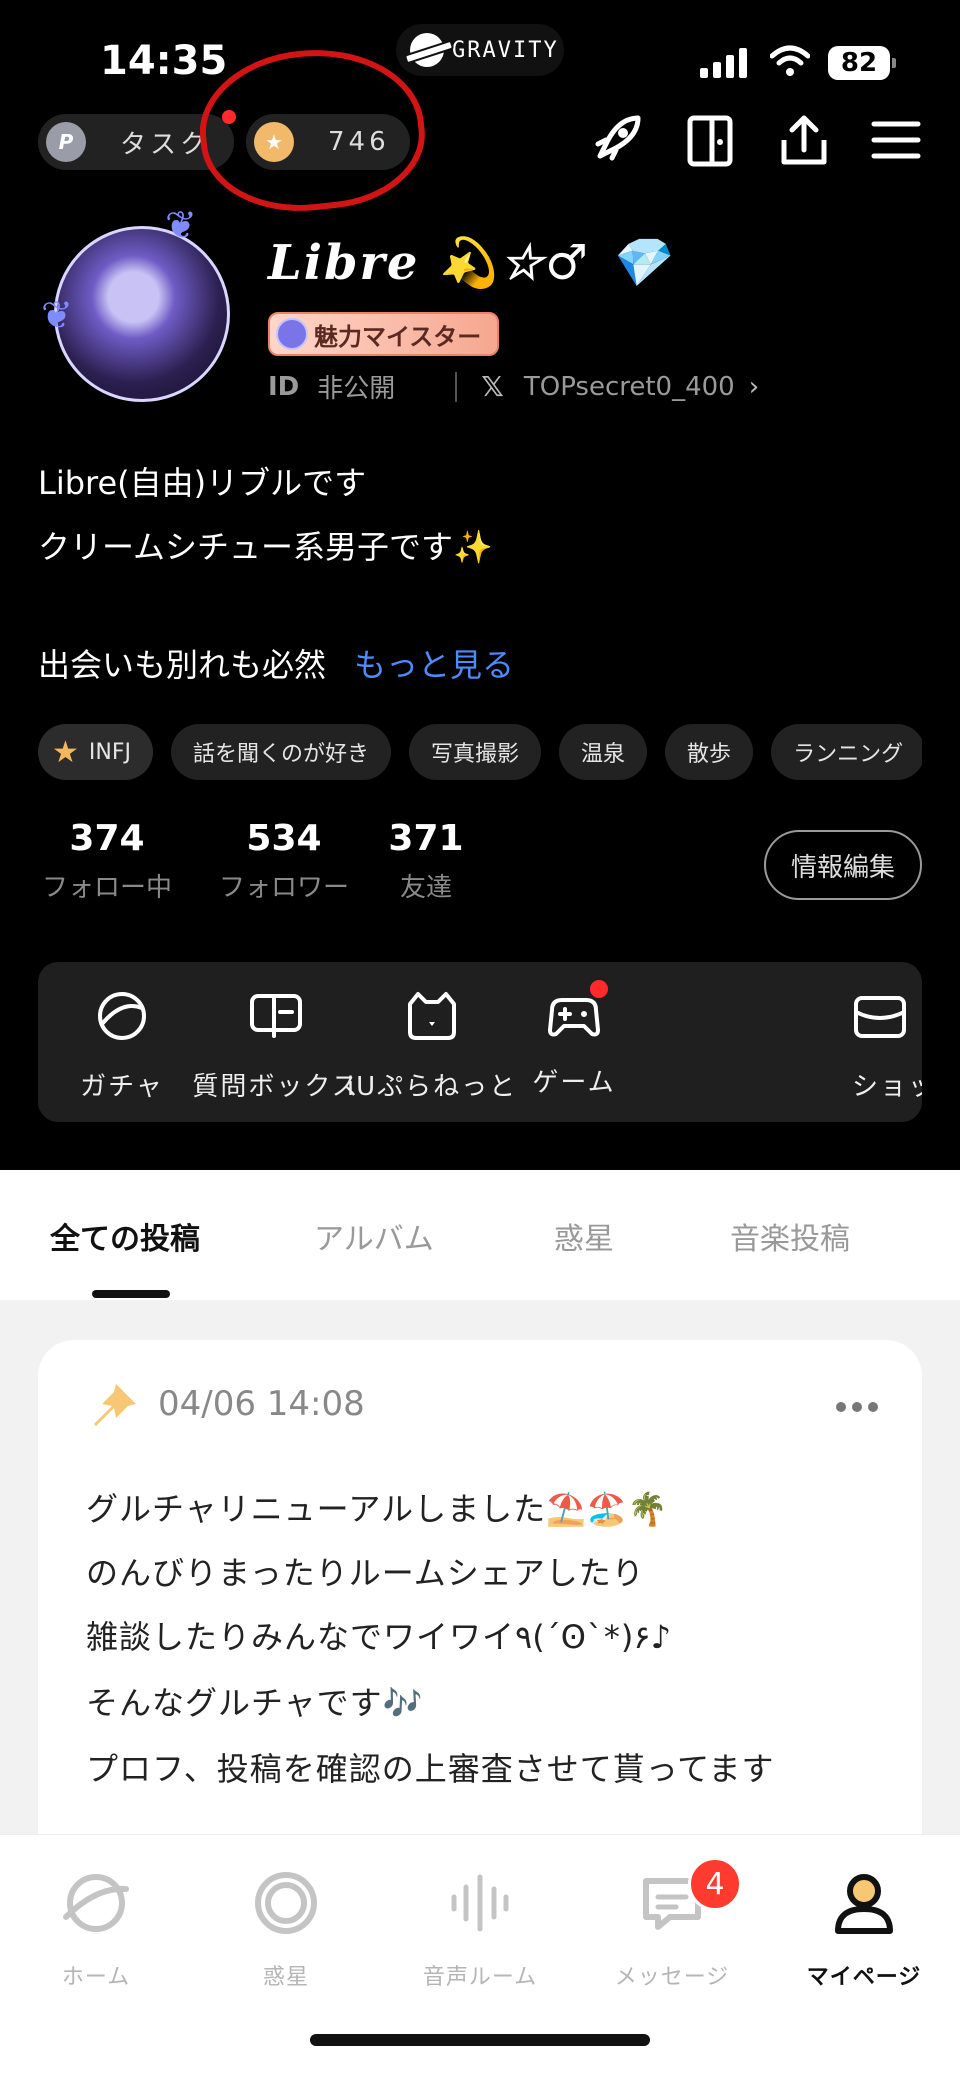 This screenshot has width=960, height=2079. I want to click on post-line: そんなグルチャです🎶, so click(255, 1703).